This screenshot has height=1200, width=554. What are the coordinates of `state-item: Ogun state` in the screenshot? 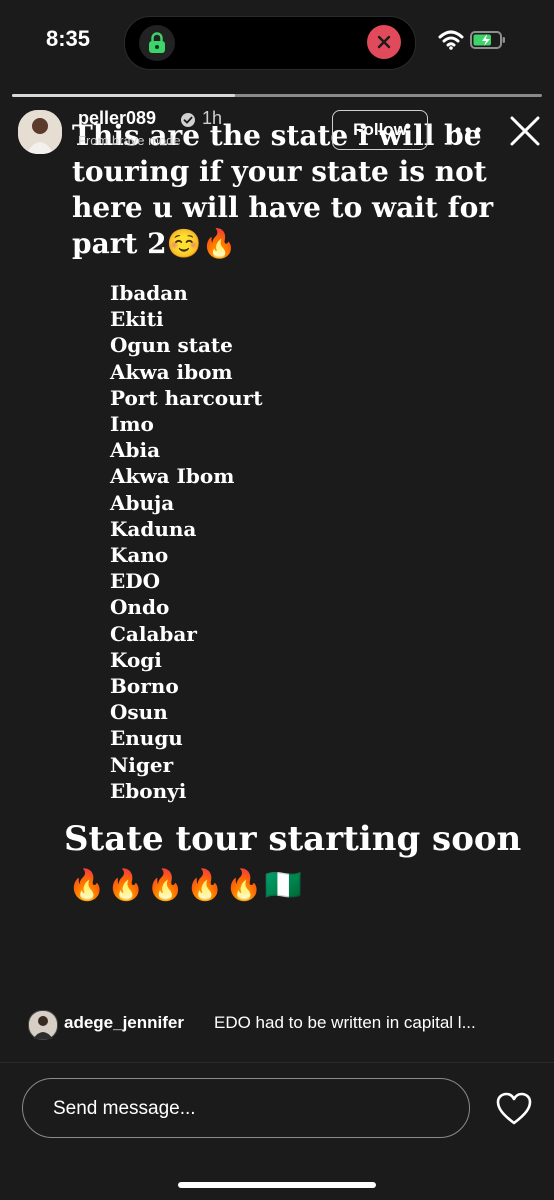 It's located at (171, 345).